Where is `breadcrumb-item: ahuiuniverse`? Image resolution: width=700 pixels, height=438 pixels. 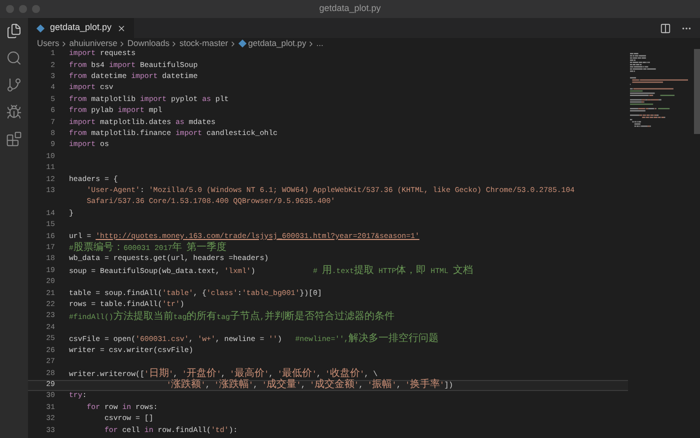
breadcrumb-item: ahuiuniverse is located at coordinates (93, 43).